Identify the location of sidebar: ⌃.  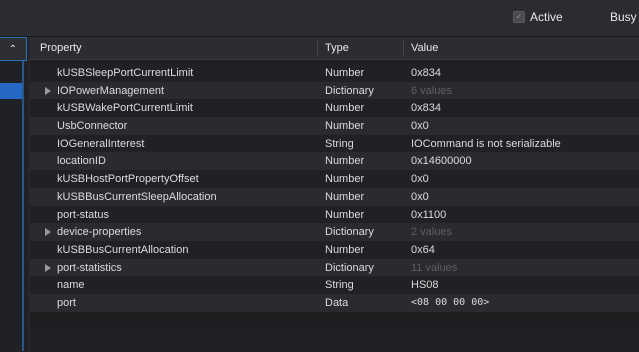
(14, 194).